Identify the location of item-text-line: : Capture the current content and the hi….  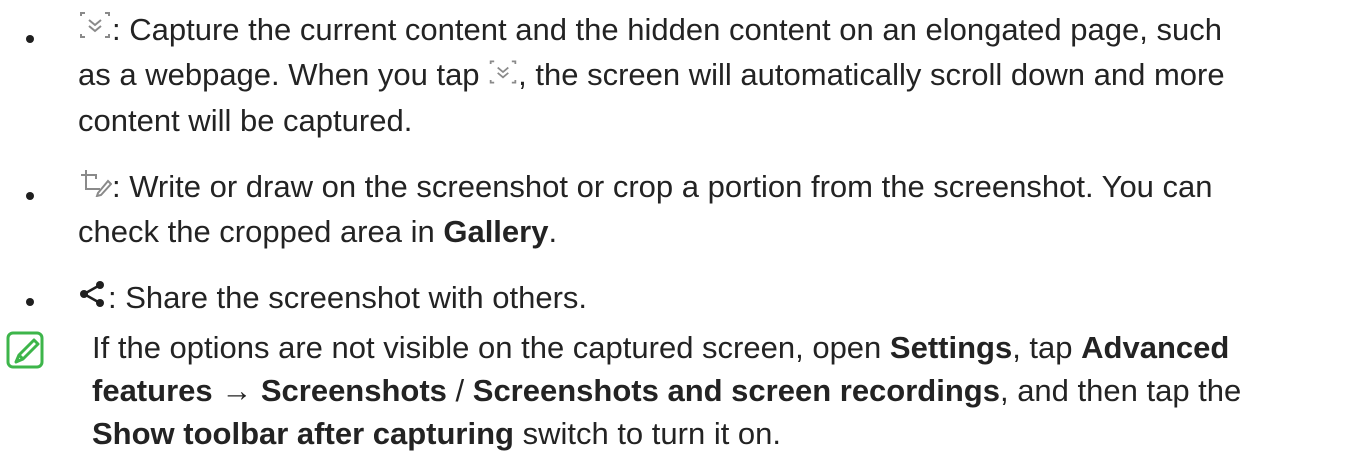
(667, 29).